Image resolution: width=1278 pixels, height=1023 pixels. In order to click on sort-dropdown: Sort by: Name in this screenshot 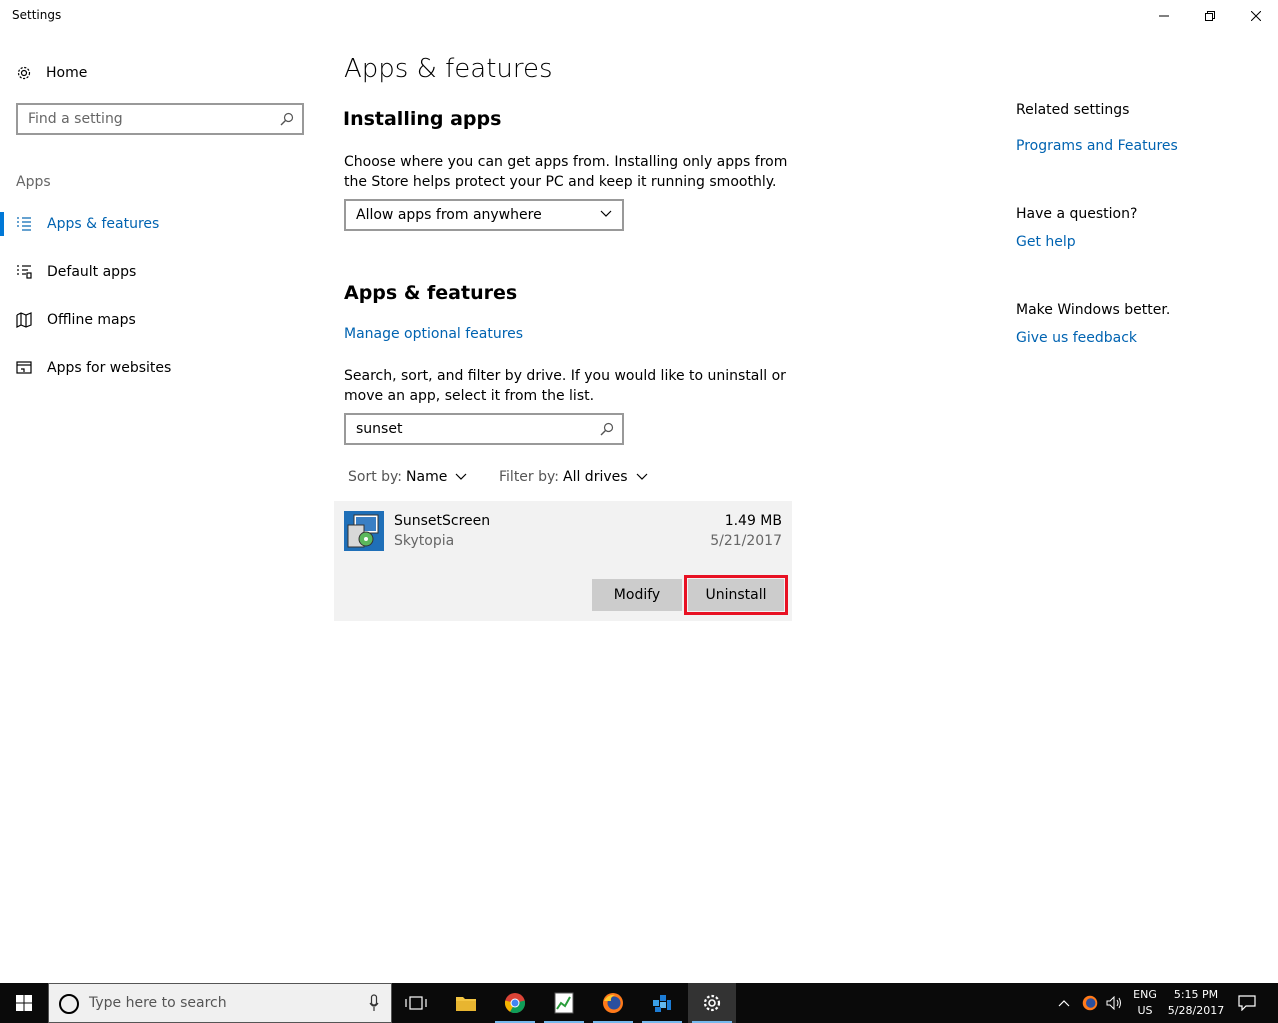, I will do `click(407, 477)`.